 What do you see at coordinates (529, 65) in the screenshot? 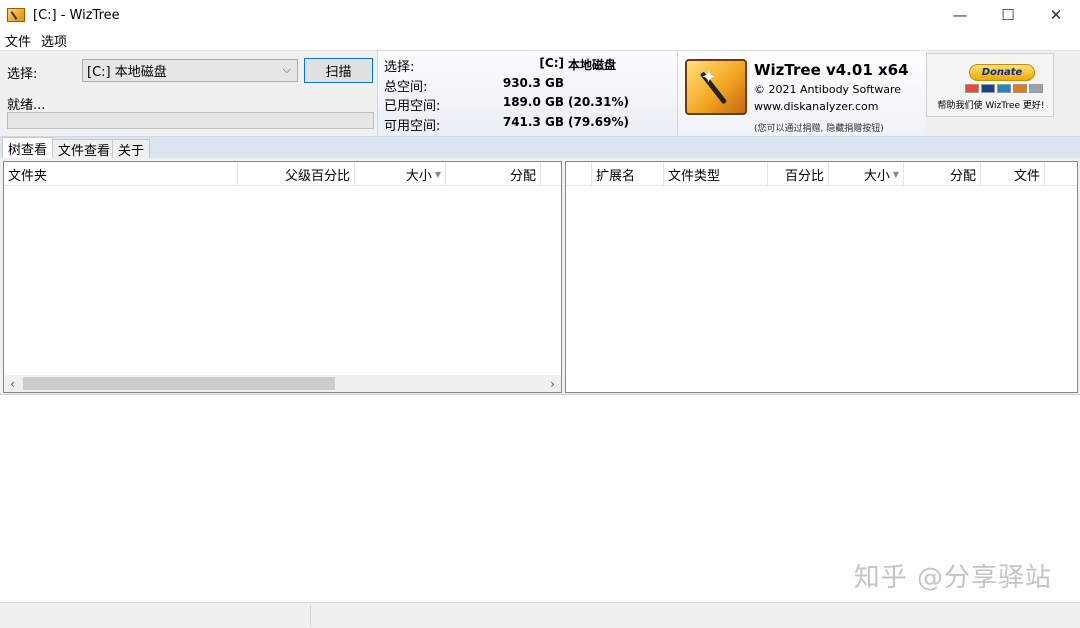
I see `disk-select-row: 选择: [C:] 本地磁盘` at bounding box center [529, 65].